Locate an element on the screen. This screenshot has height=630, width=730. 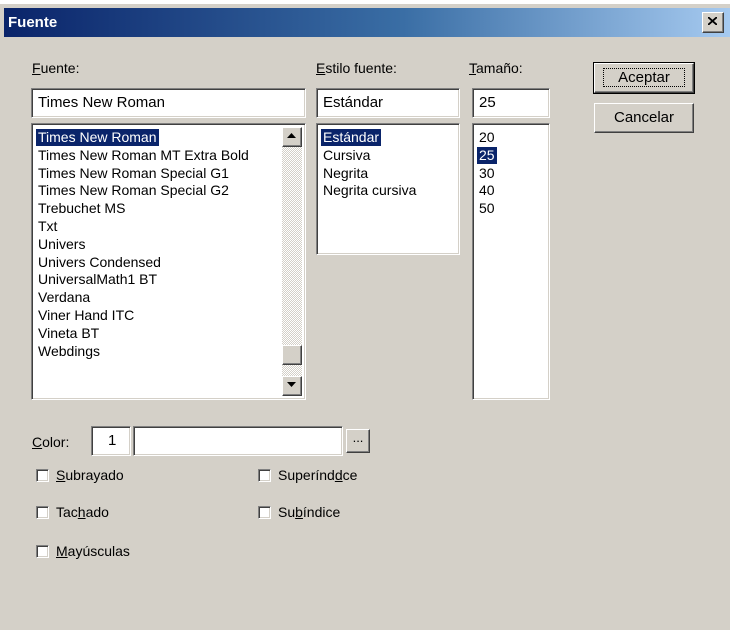
size-list-item: 40 is located at coordinates (487, 190).